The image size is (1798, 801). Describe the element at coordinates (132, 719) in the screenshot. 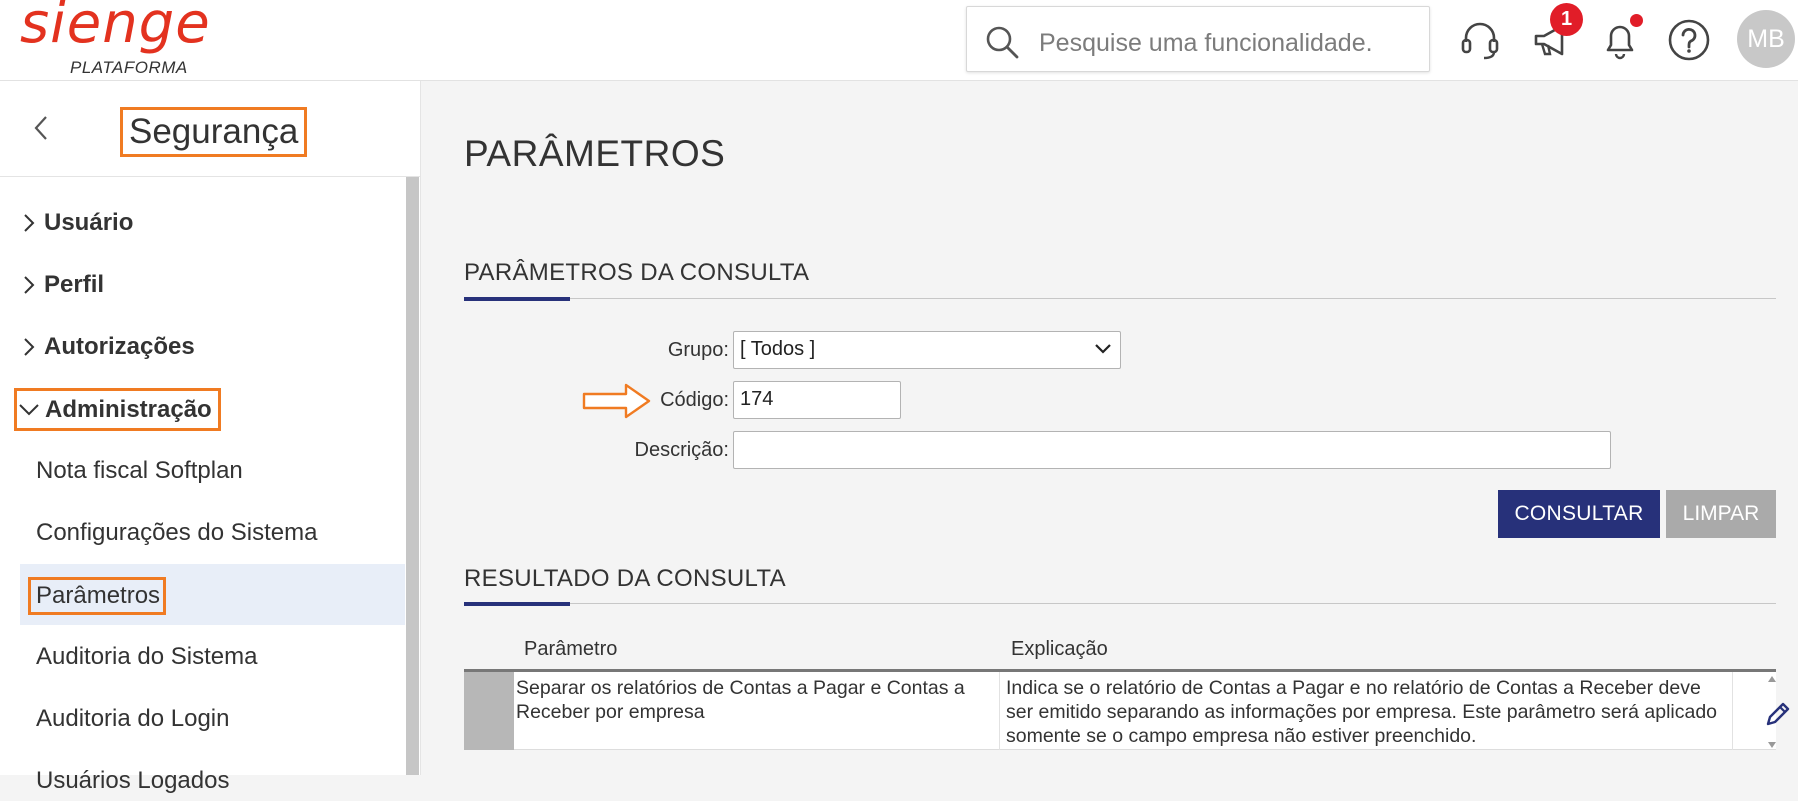

I see `sidebar-item-auditoria-login: Auditoria do Login` at that location.